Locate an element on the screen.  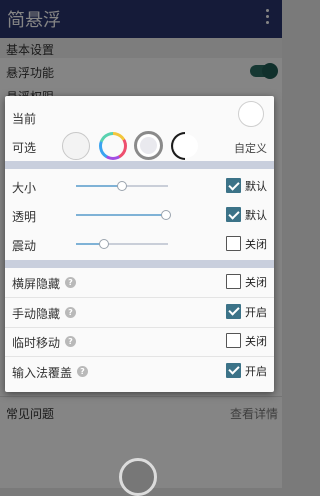
option-label: 临时移动 is located at coordinates (36, 343).